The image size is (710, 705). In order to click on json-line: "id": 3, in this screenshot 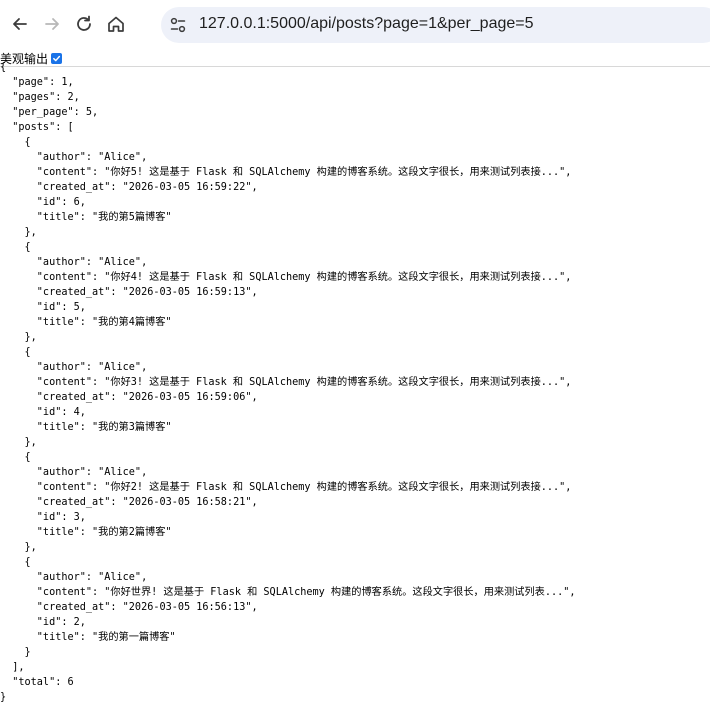, I will do `click(43, 517)`.